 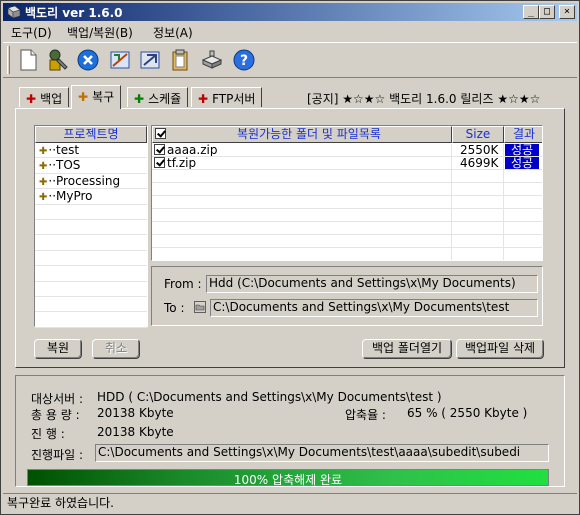 What do you see at coordinates (91, 166) in the screenshot?
I see `list-item: ✚··TOS` at bounding box center [91, 166].